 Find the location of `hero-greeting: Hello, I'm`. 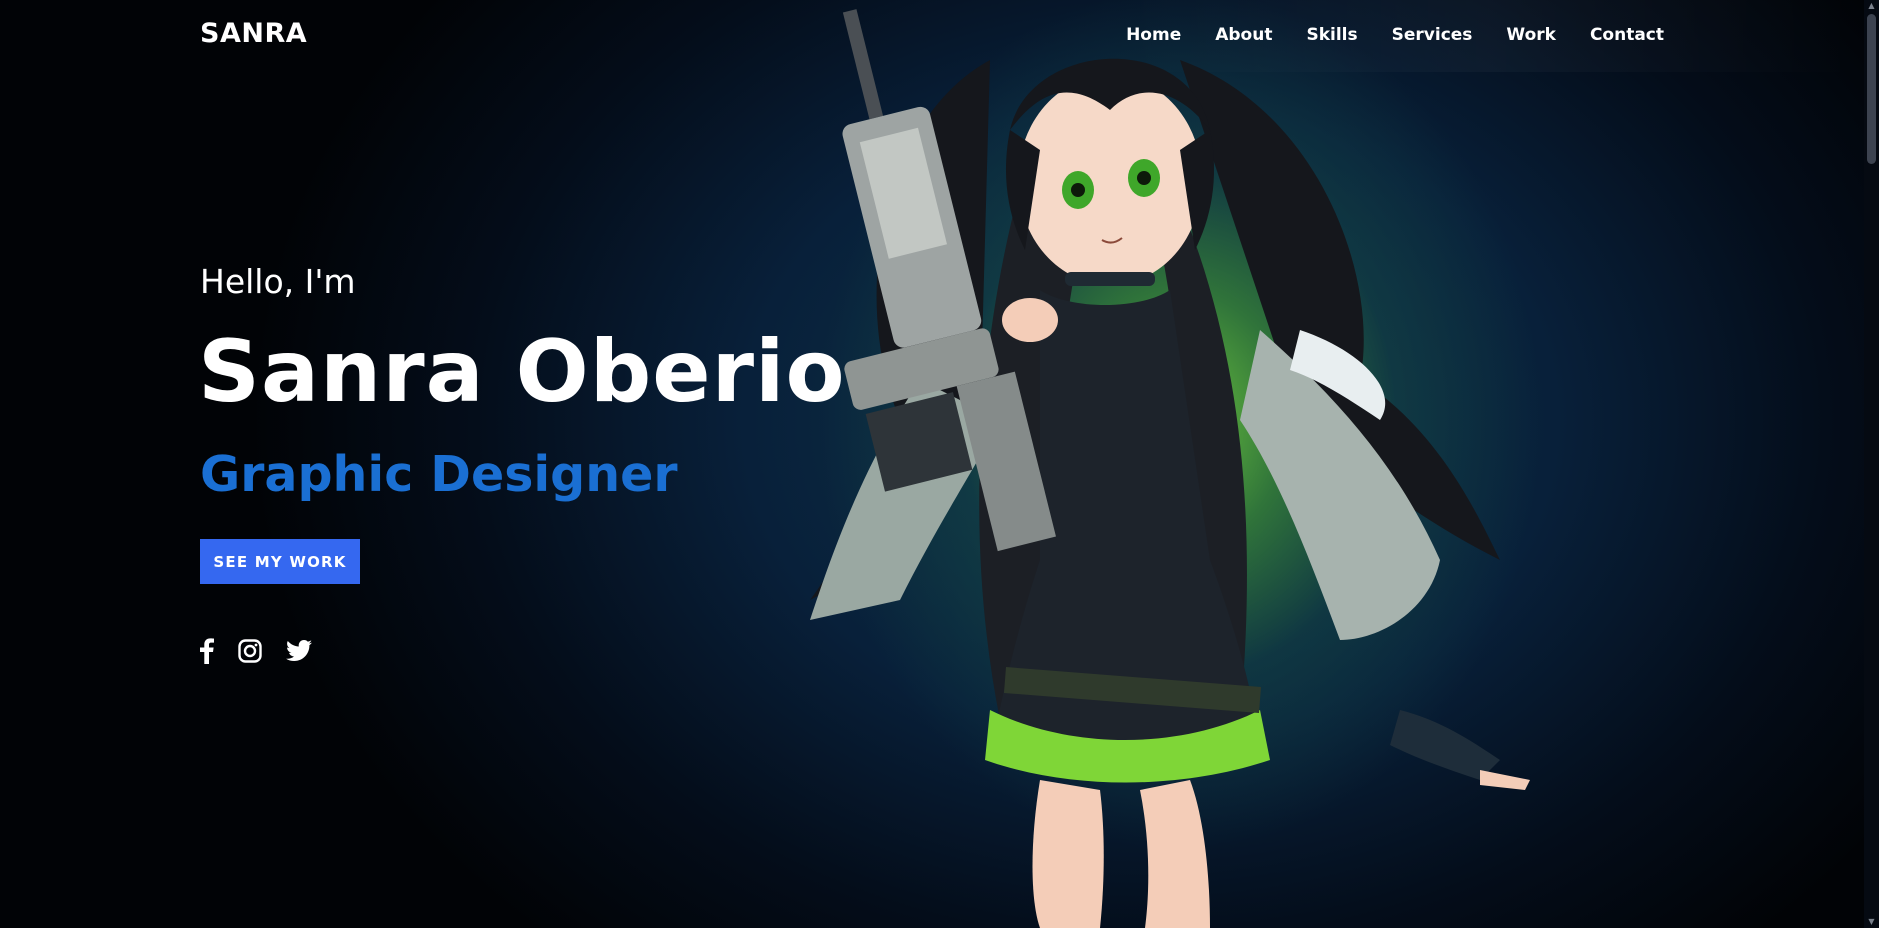

hero-greeting: Hello, I'm is located at coordinates (278, 281).